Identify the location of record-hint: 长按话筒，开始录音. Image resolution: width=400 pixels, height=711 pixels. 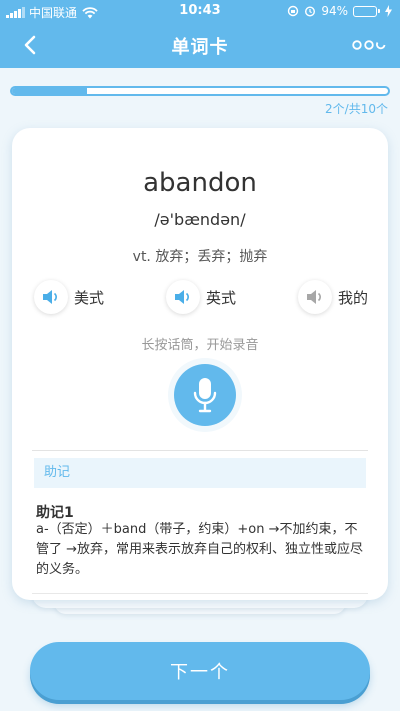
(200, 345).